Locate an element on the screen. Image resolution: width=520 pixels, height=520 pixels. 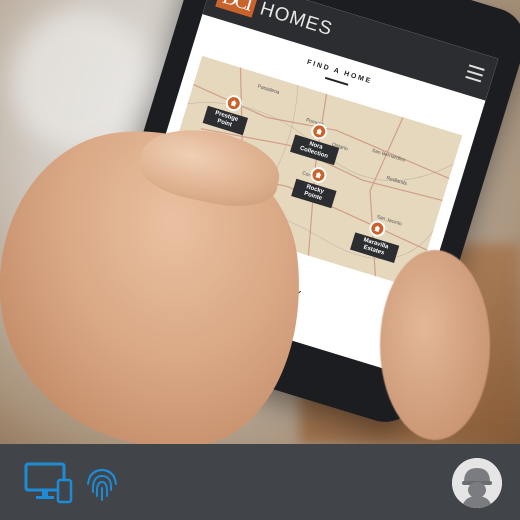
worker-graphic is located at coordinates (477, 483).